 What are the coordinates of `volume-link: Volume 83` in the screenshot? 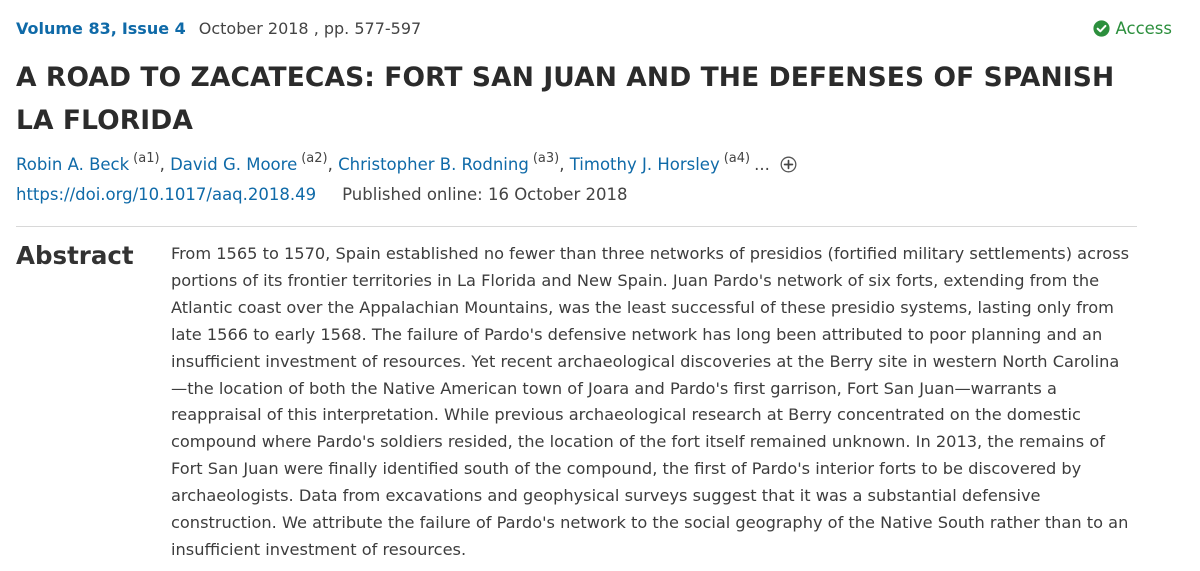 It's located at (63, 28).